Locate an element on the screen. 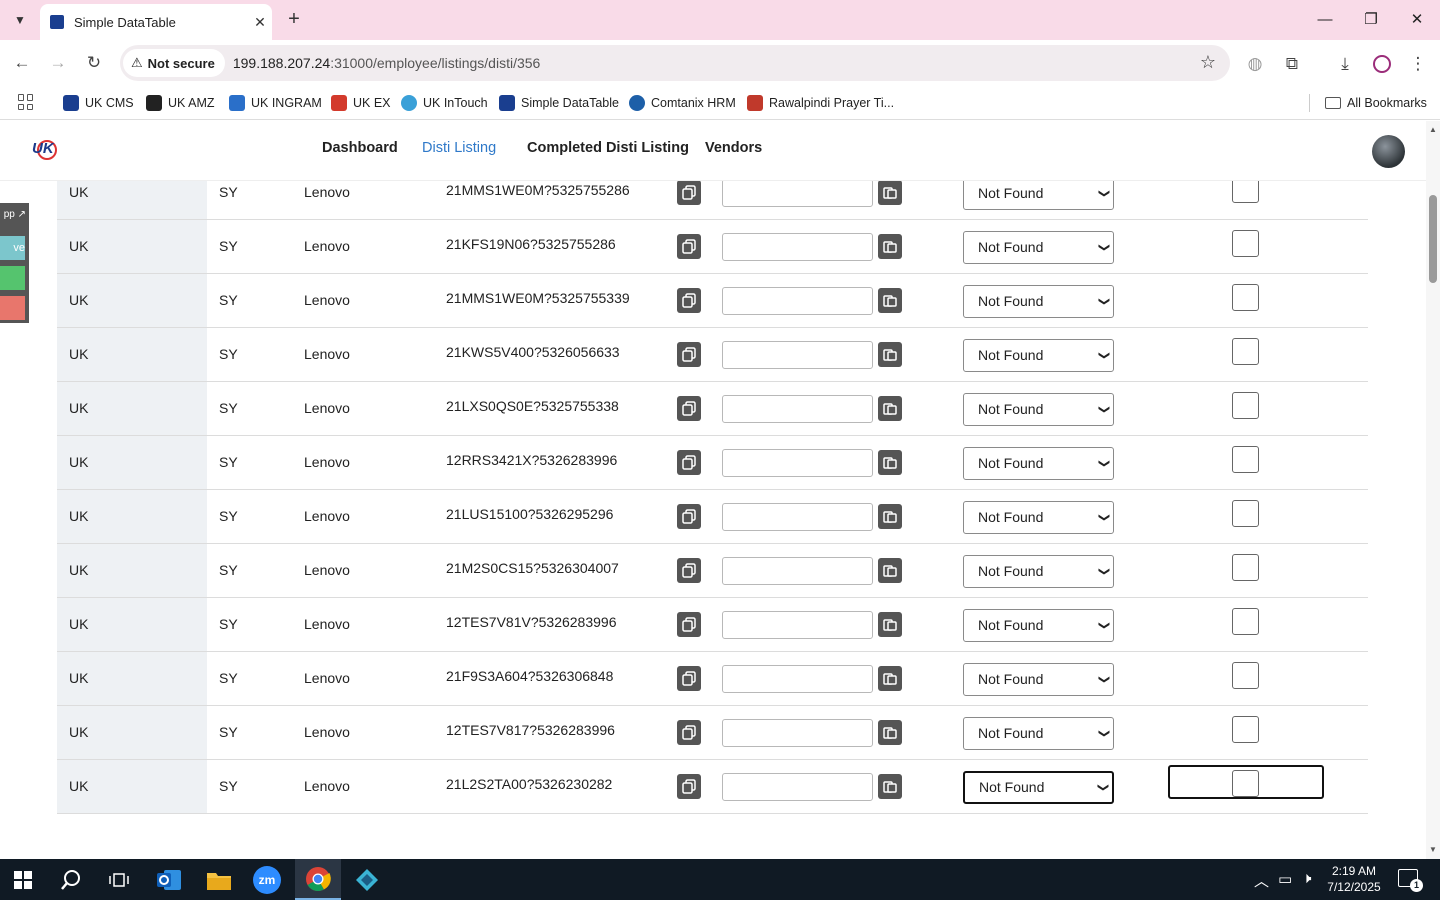  scroll-down-icon: ▼ is located at coordinates (1433, 849).